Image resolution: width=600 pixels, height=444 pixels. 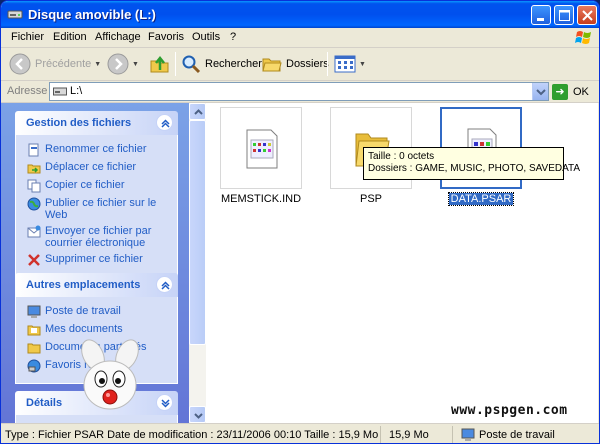 I want to click on other-places-header: Autres emplacements, so click(x=96, y=285).